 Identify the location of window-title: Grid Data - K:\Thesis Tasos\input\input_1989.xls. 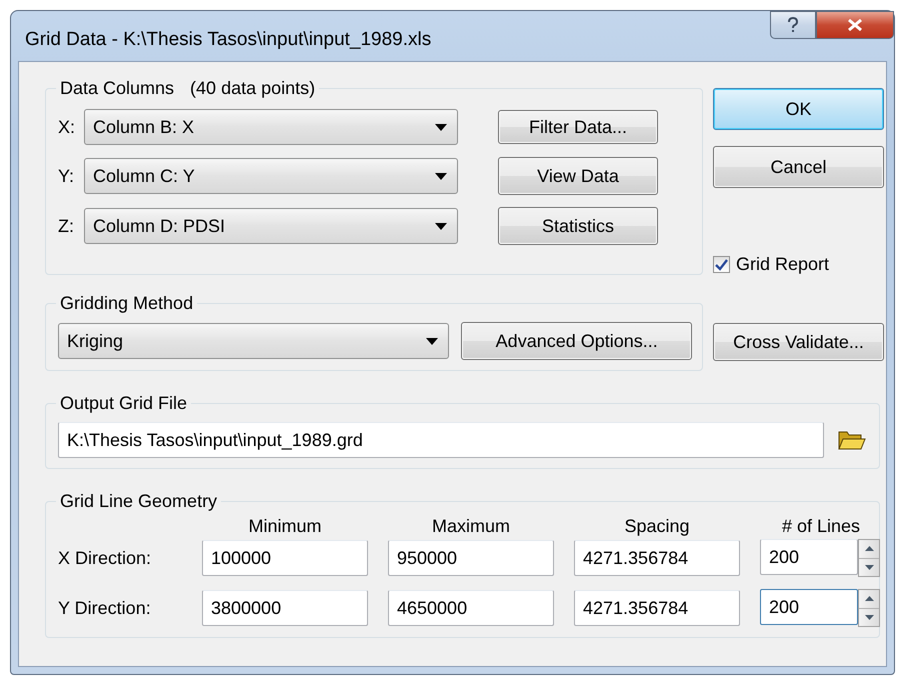
(228, 39).